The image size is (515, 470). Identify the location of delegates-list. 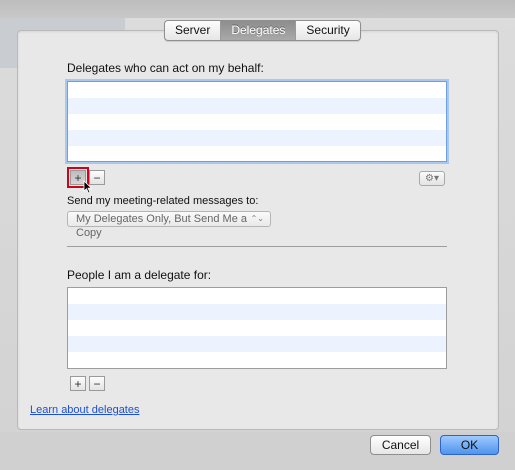
(257, 121).